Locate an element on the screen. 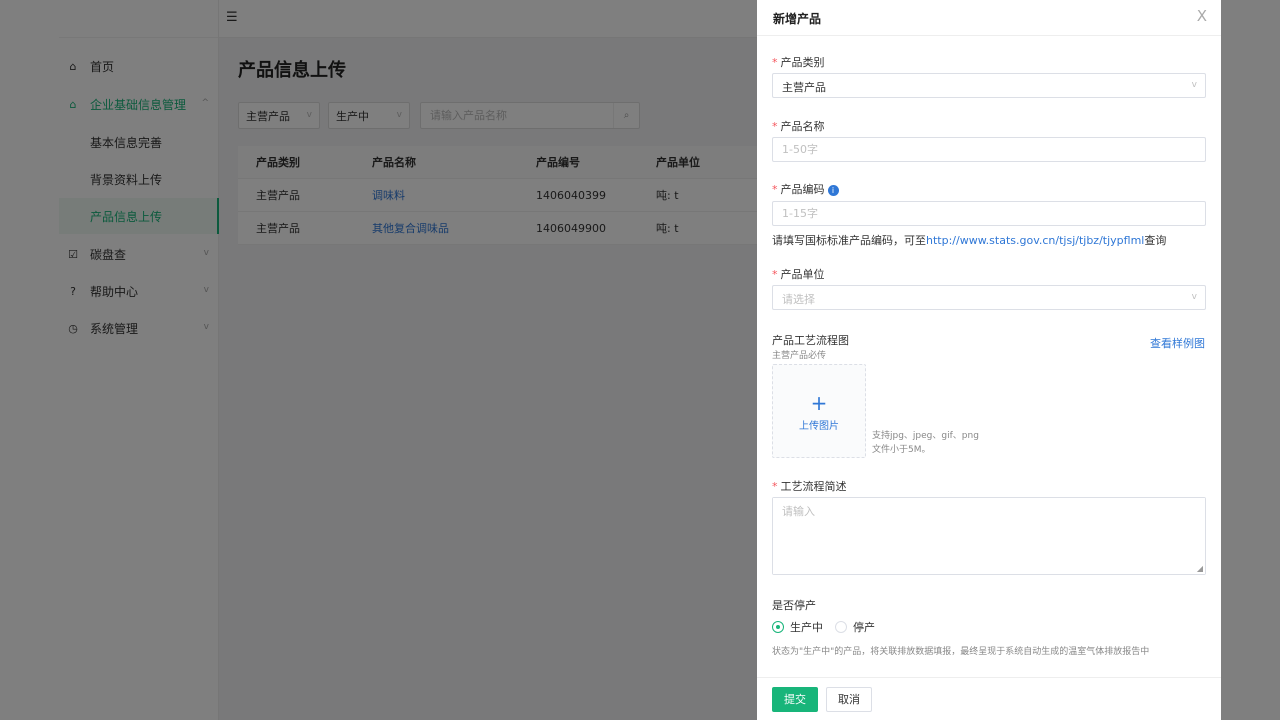 The image size is (1280, 720). flowchart-sub-hint: 主营产品必传 is located at coordinates (799, 356).